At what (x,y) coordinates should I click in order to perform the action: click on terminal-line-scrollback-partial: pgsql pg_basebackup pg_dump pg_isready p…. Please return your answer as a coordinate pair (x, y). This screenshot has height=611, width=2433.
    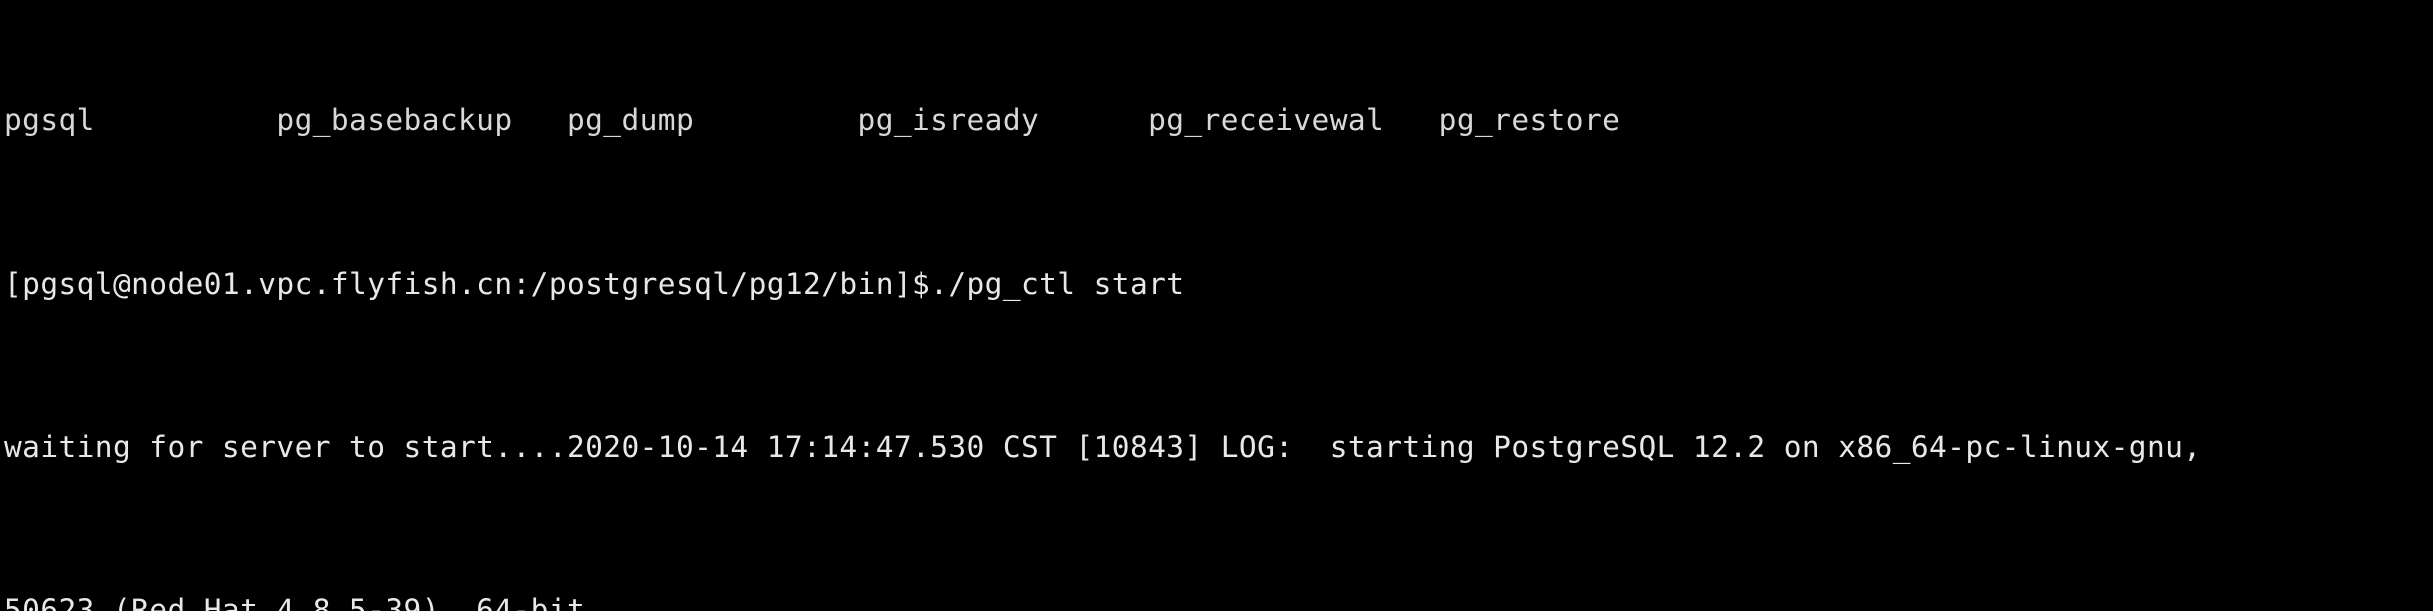
    Looking at the image, I should click on (812, 120).